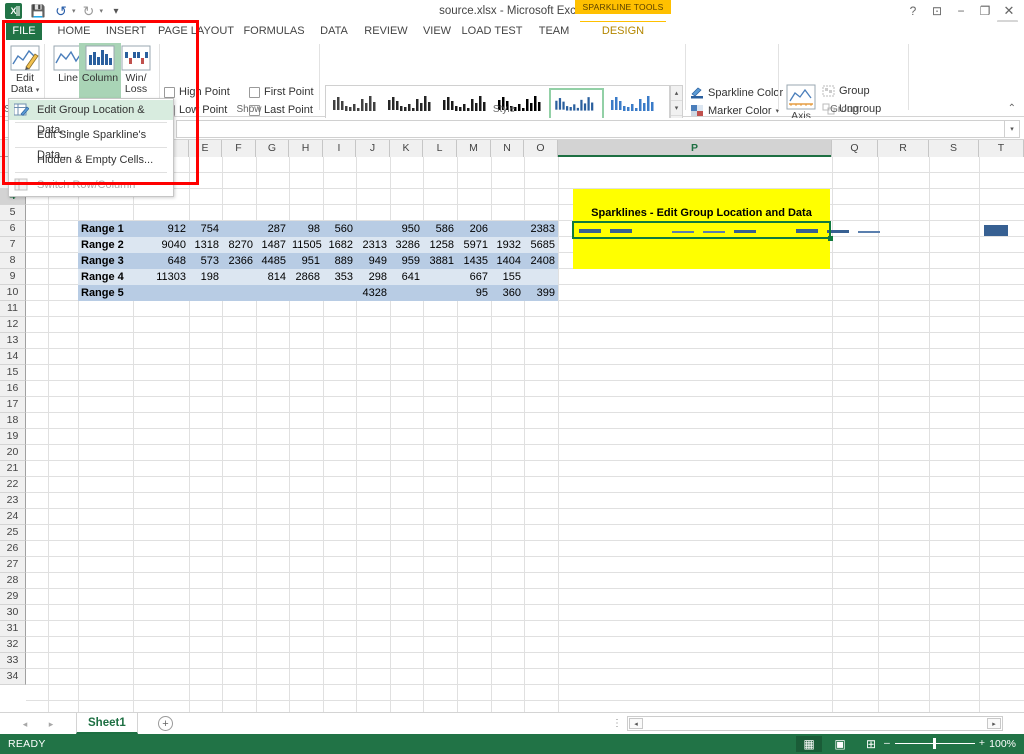 The image size is (1024, 754). Describe the element at coordinates (507, 261) in the screenshot. I see `table-cell: 1404` at that location.